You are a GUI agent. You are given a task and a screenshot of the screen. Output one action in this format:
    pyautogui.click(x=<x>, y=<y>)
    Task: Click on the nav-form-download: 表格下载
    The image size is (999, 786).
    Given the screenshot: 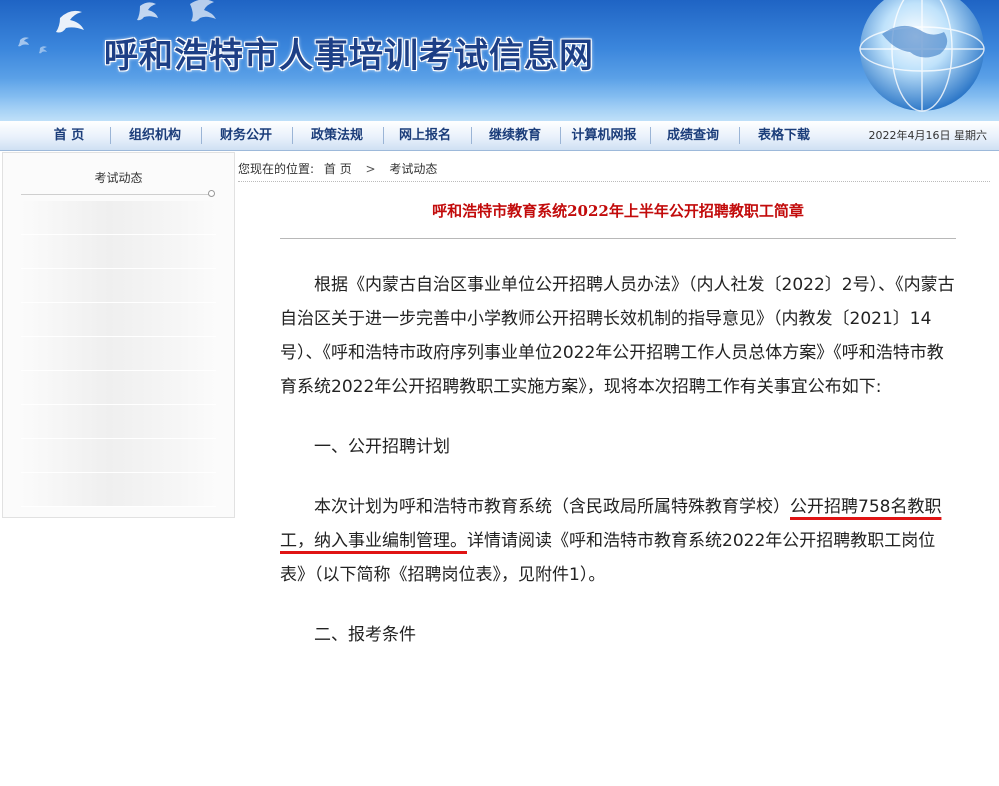 What is the action you would take?
    pyautogui.click(x=784, y=135)
    